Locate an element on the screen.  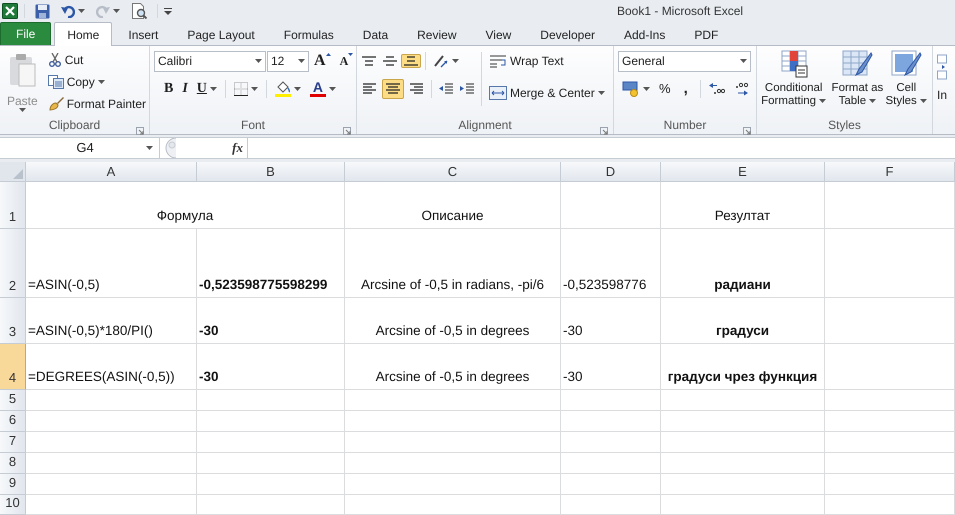
cell-styles-button: Cell Styles is located at coordinates (906, 81).